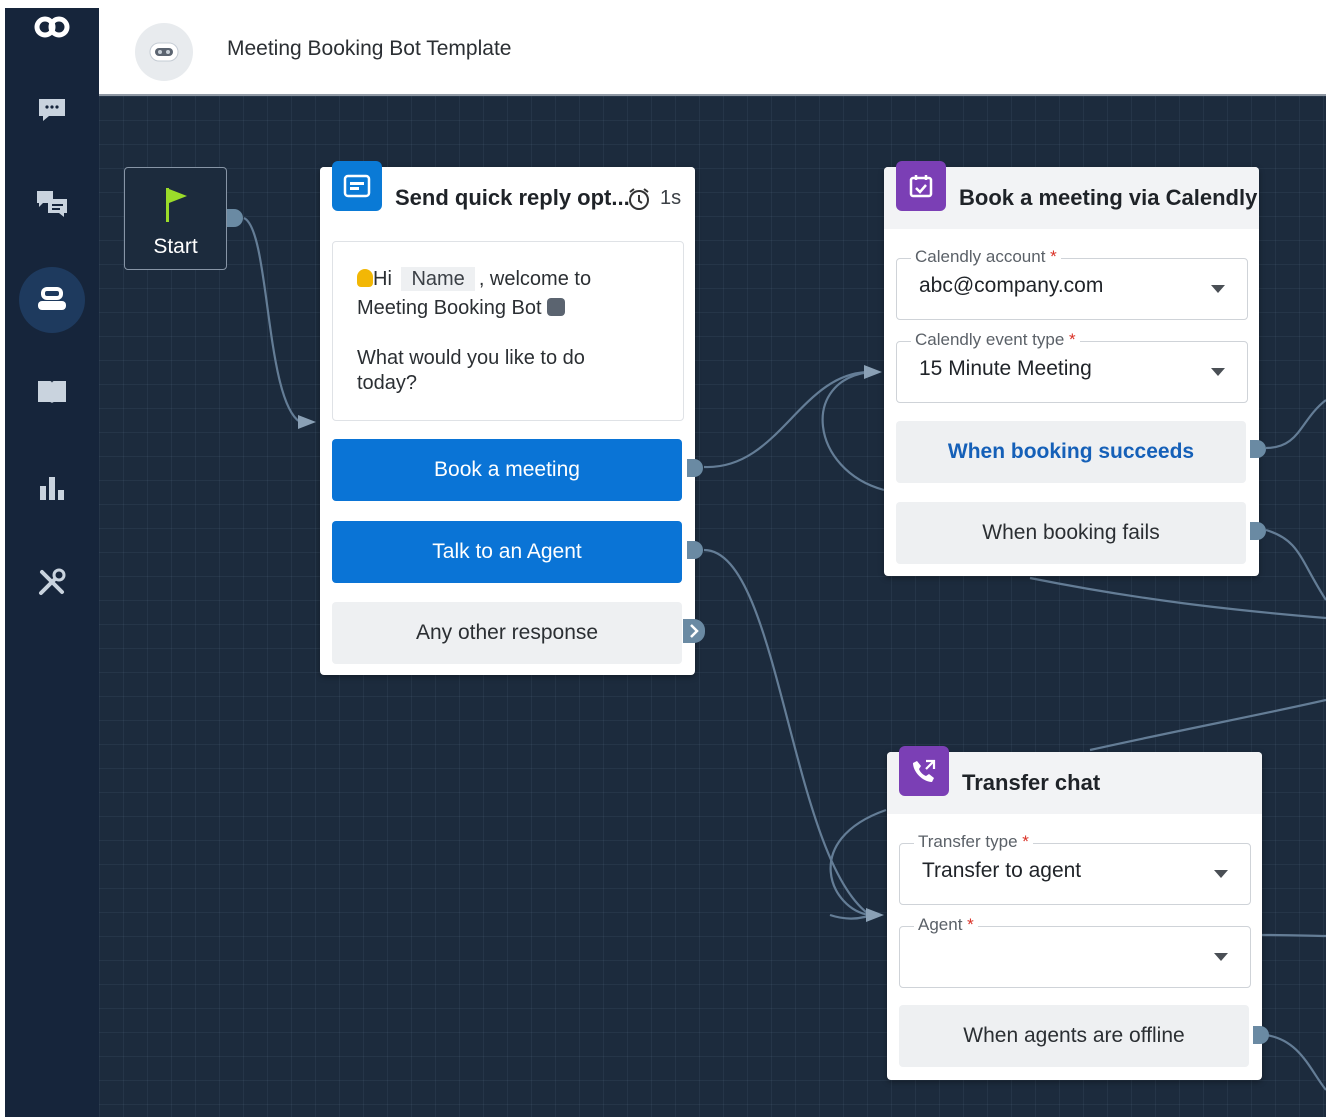 The height and width of the screenshot is (1117, 1326). Describe the element at coordinates (176, 208) in the screenshot. I see `flag-icon` at that location.